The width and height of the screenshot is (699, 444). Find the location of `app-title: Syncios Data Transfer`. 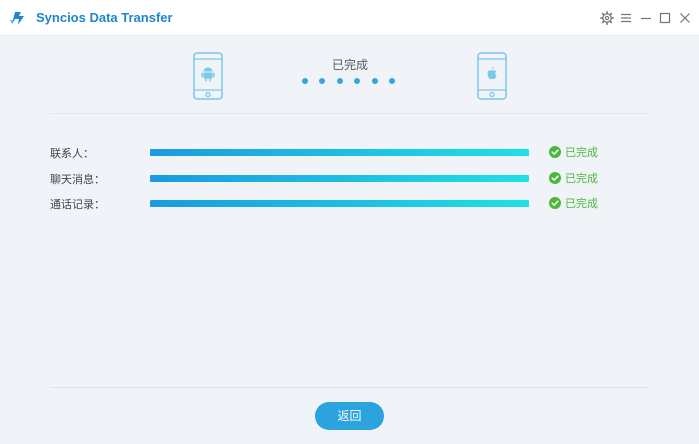

app-title: Syncios Data Transfer is located at coordinates (104, 17).